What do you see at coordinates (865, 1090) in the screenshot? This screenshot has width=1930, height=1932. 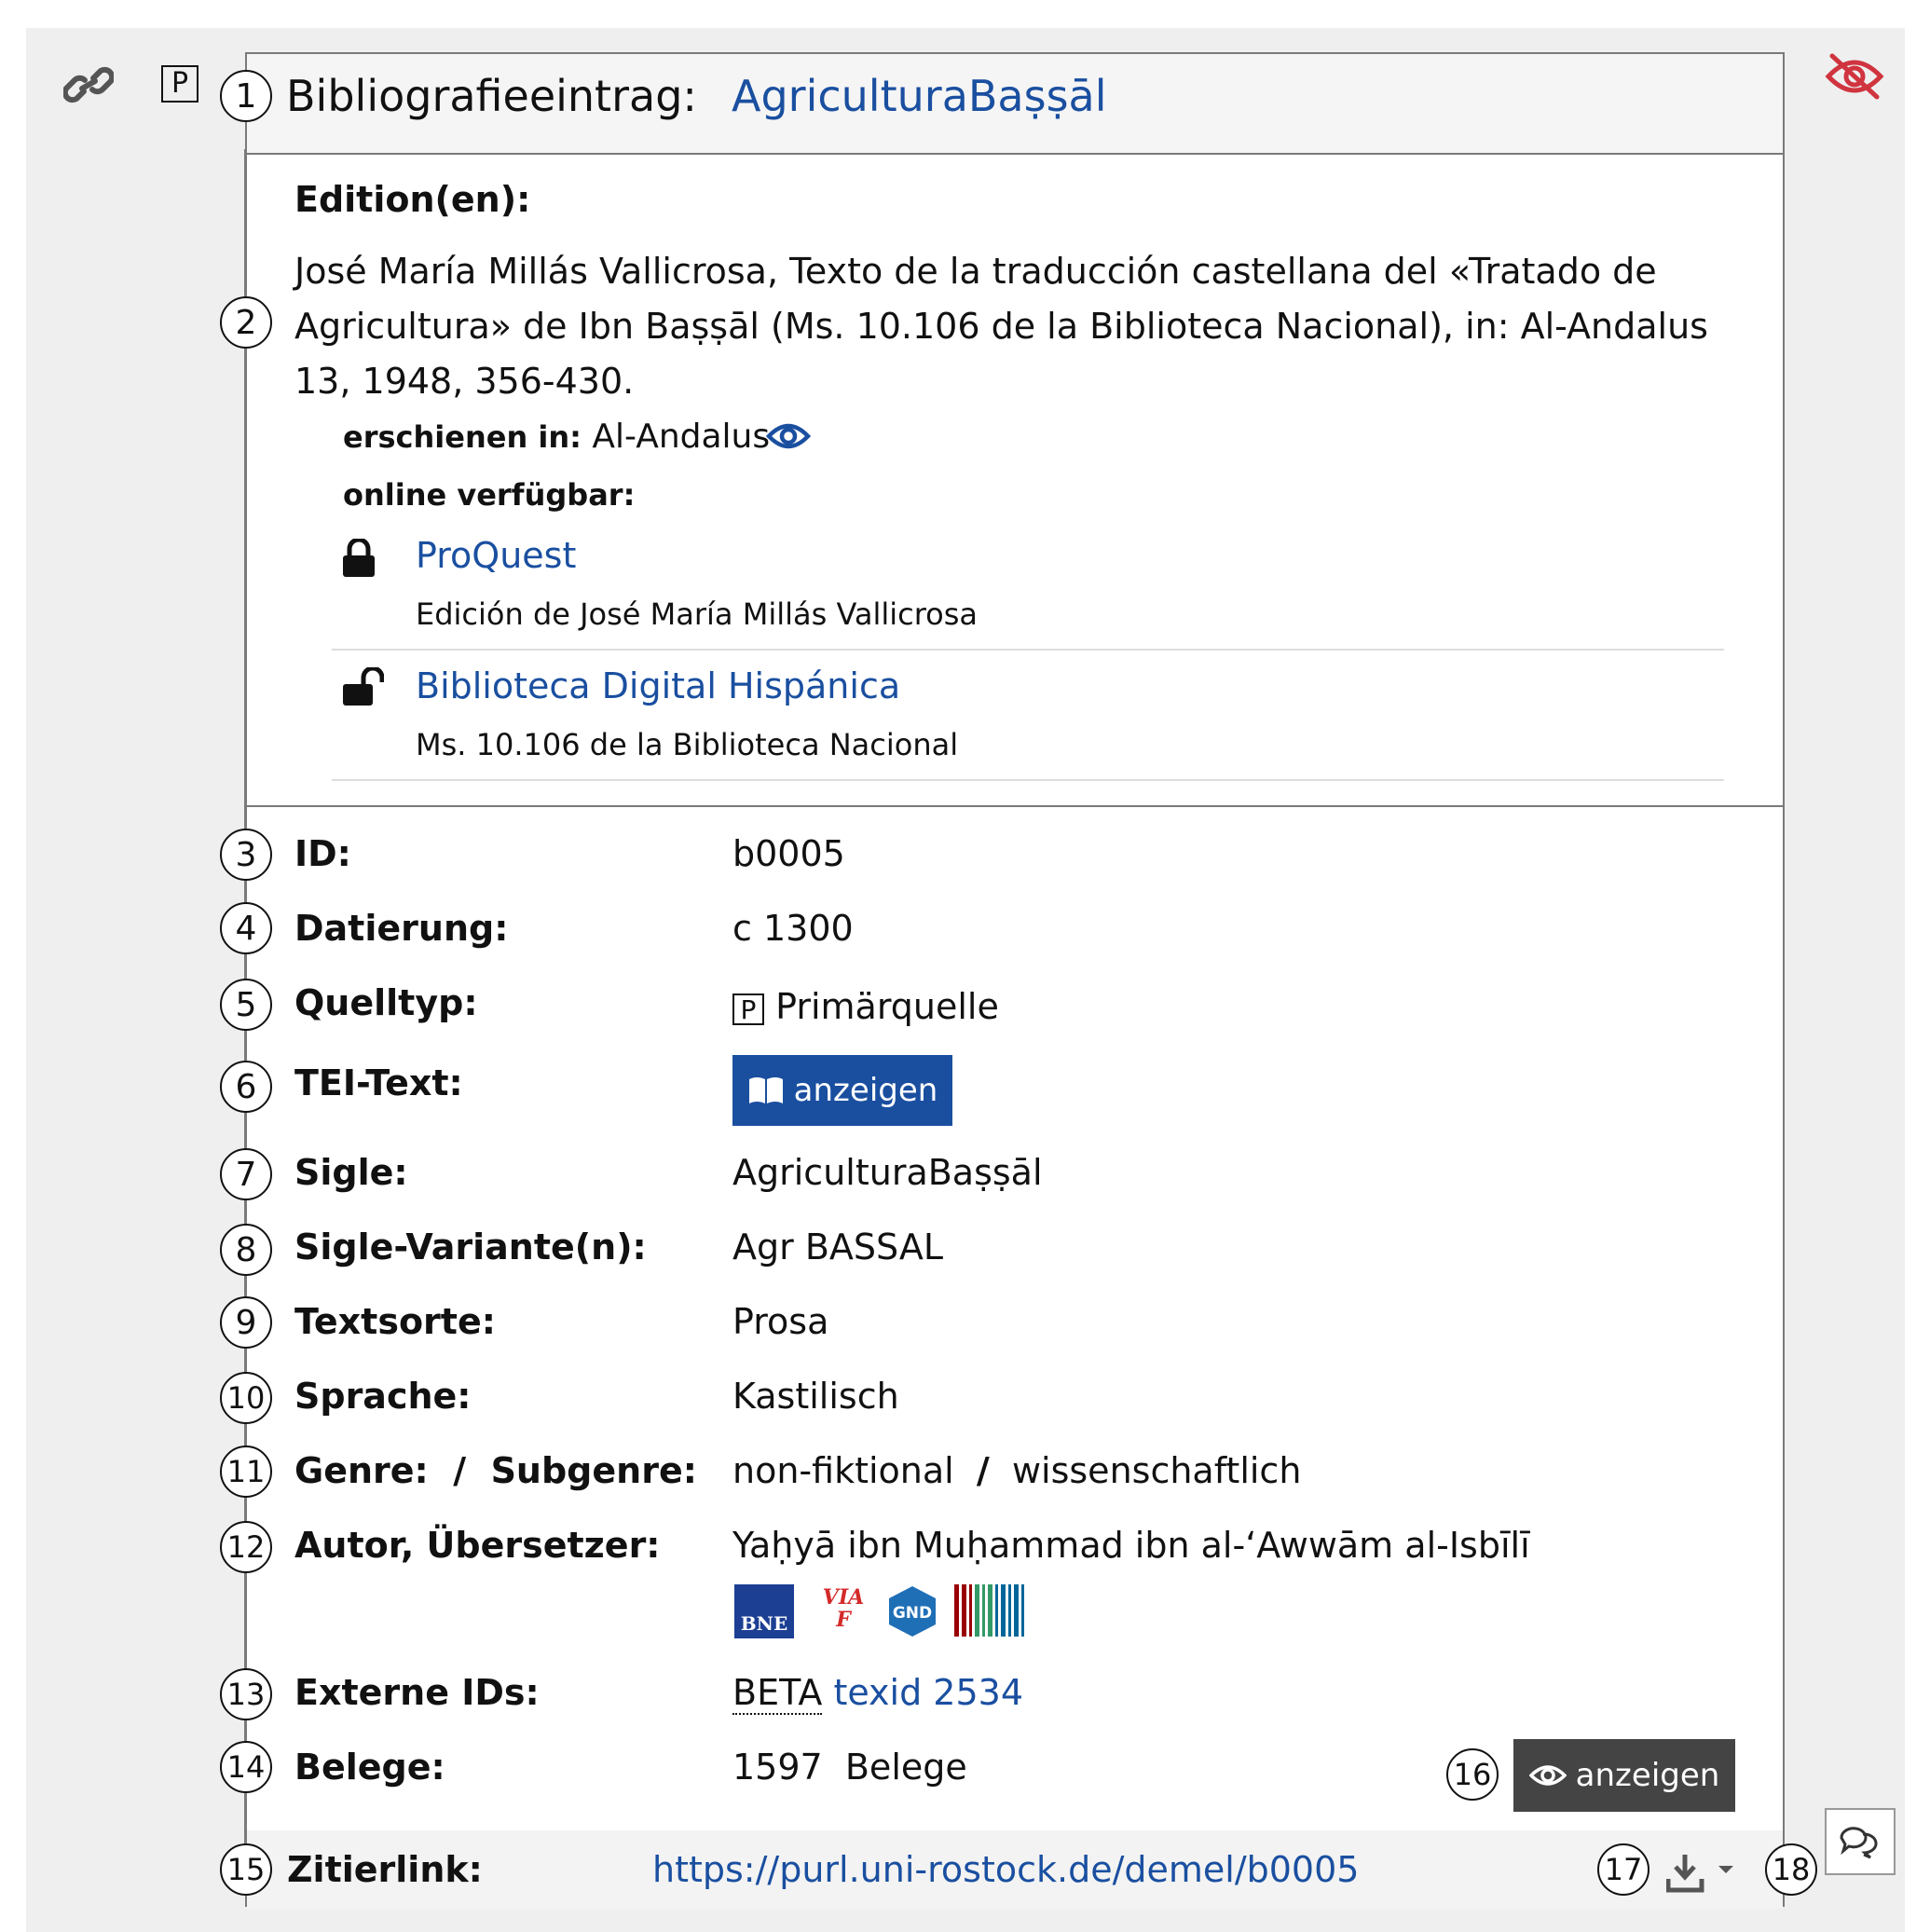 I see `tei-button-label: anzeigen` at bounding box center [865, 1090].